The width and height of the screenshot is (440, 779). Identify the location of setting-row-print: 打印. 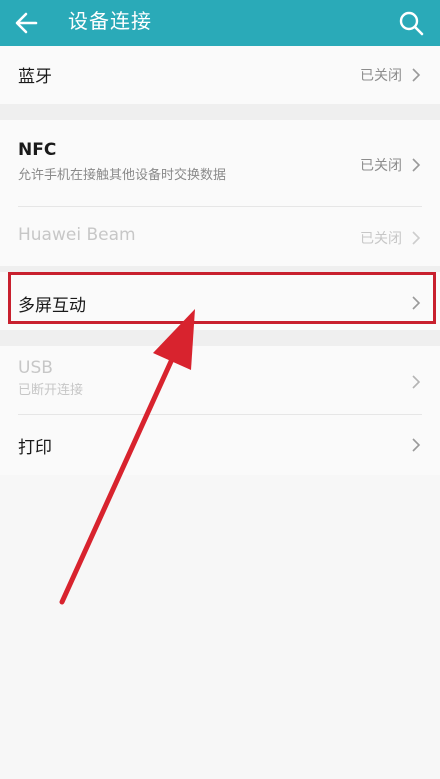
(220, 445).